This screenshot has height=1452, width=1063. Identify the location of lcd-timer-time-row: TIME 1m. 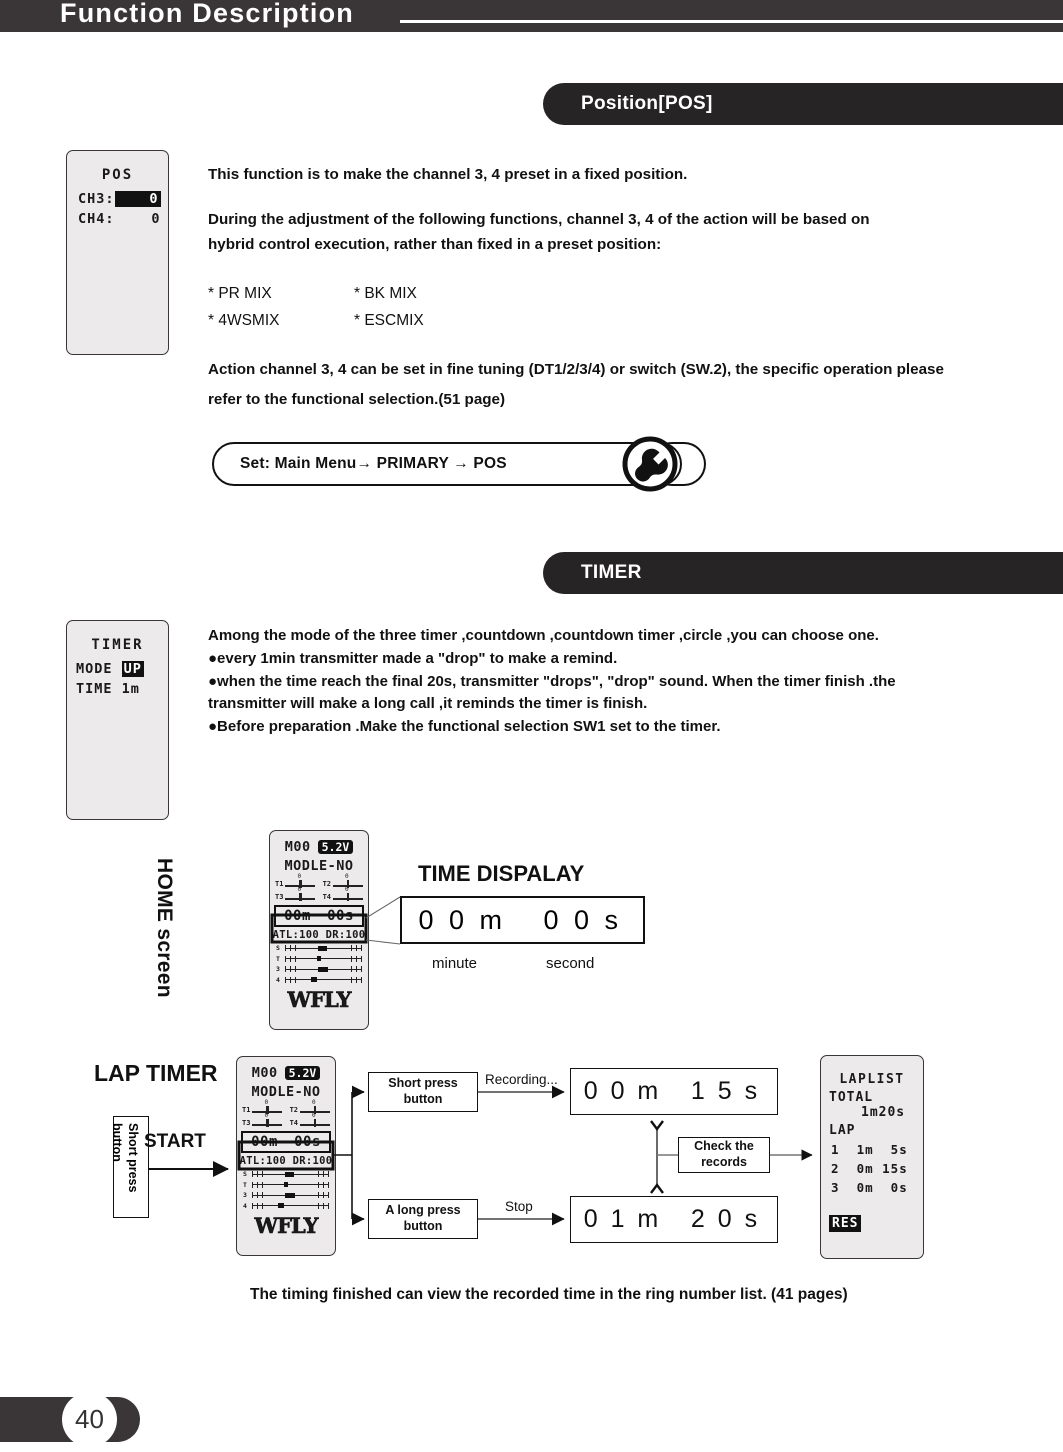
(108, 689).